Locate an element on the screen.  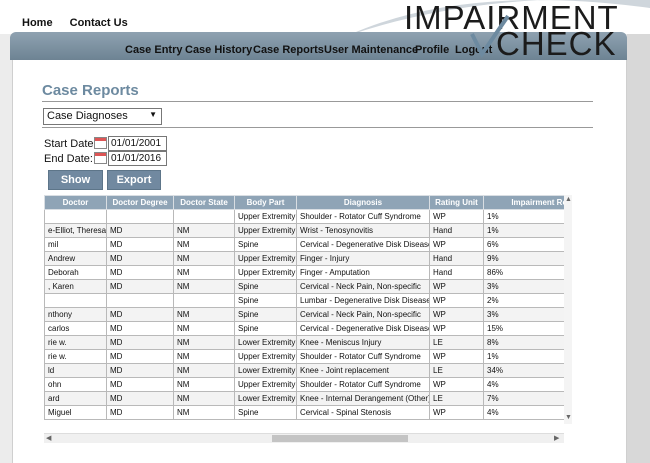
column-header: Rating Unit is located at coordinates (456, 202).